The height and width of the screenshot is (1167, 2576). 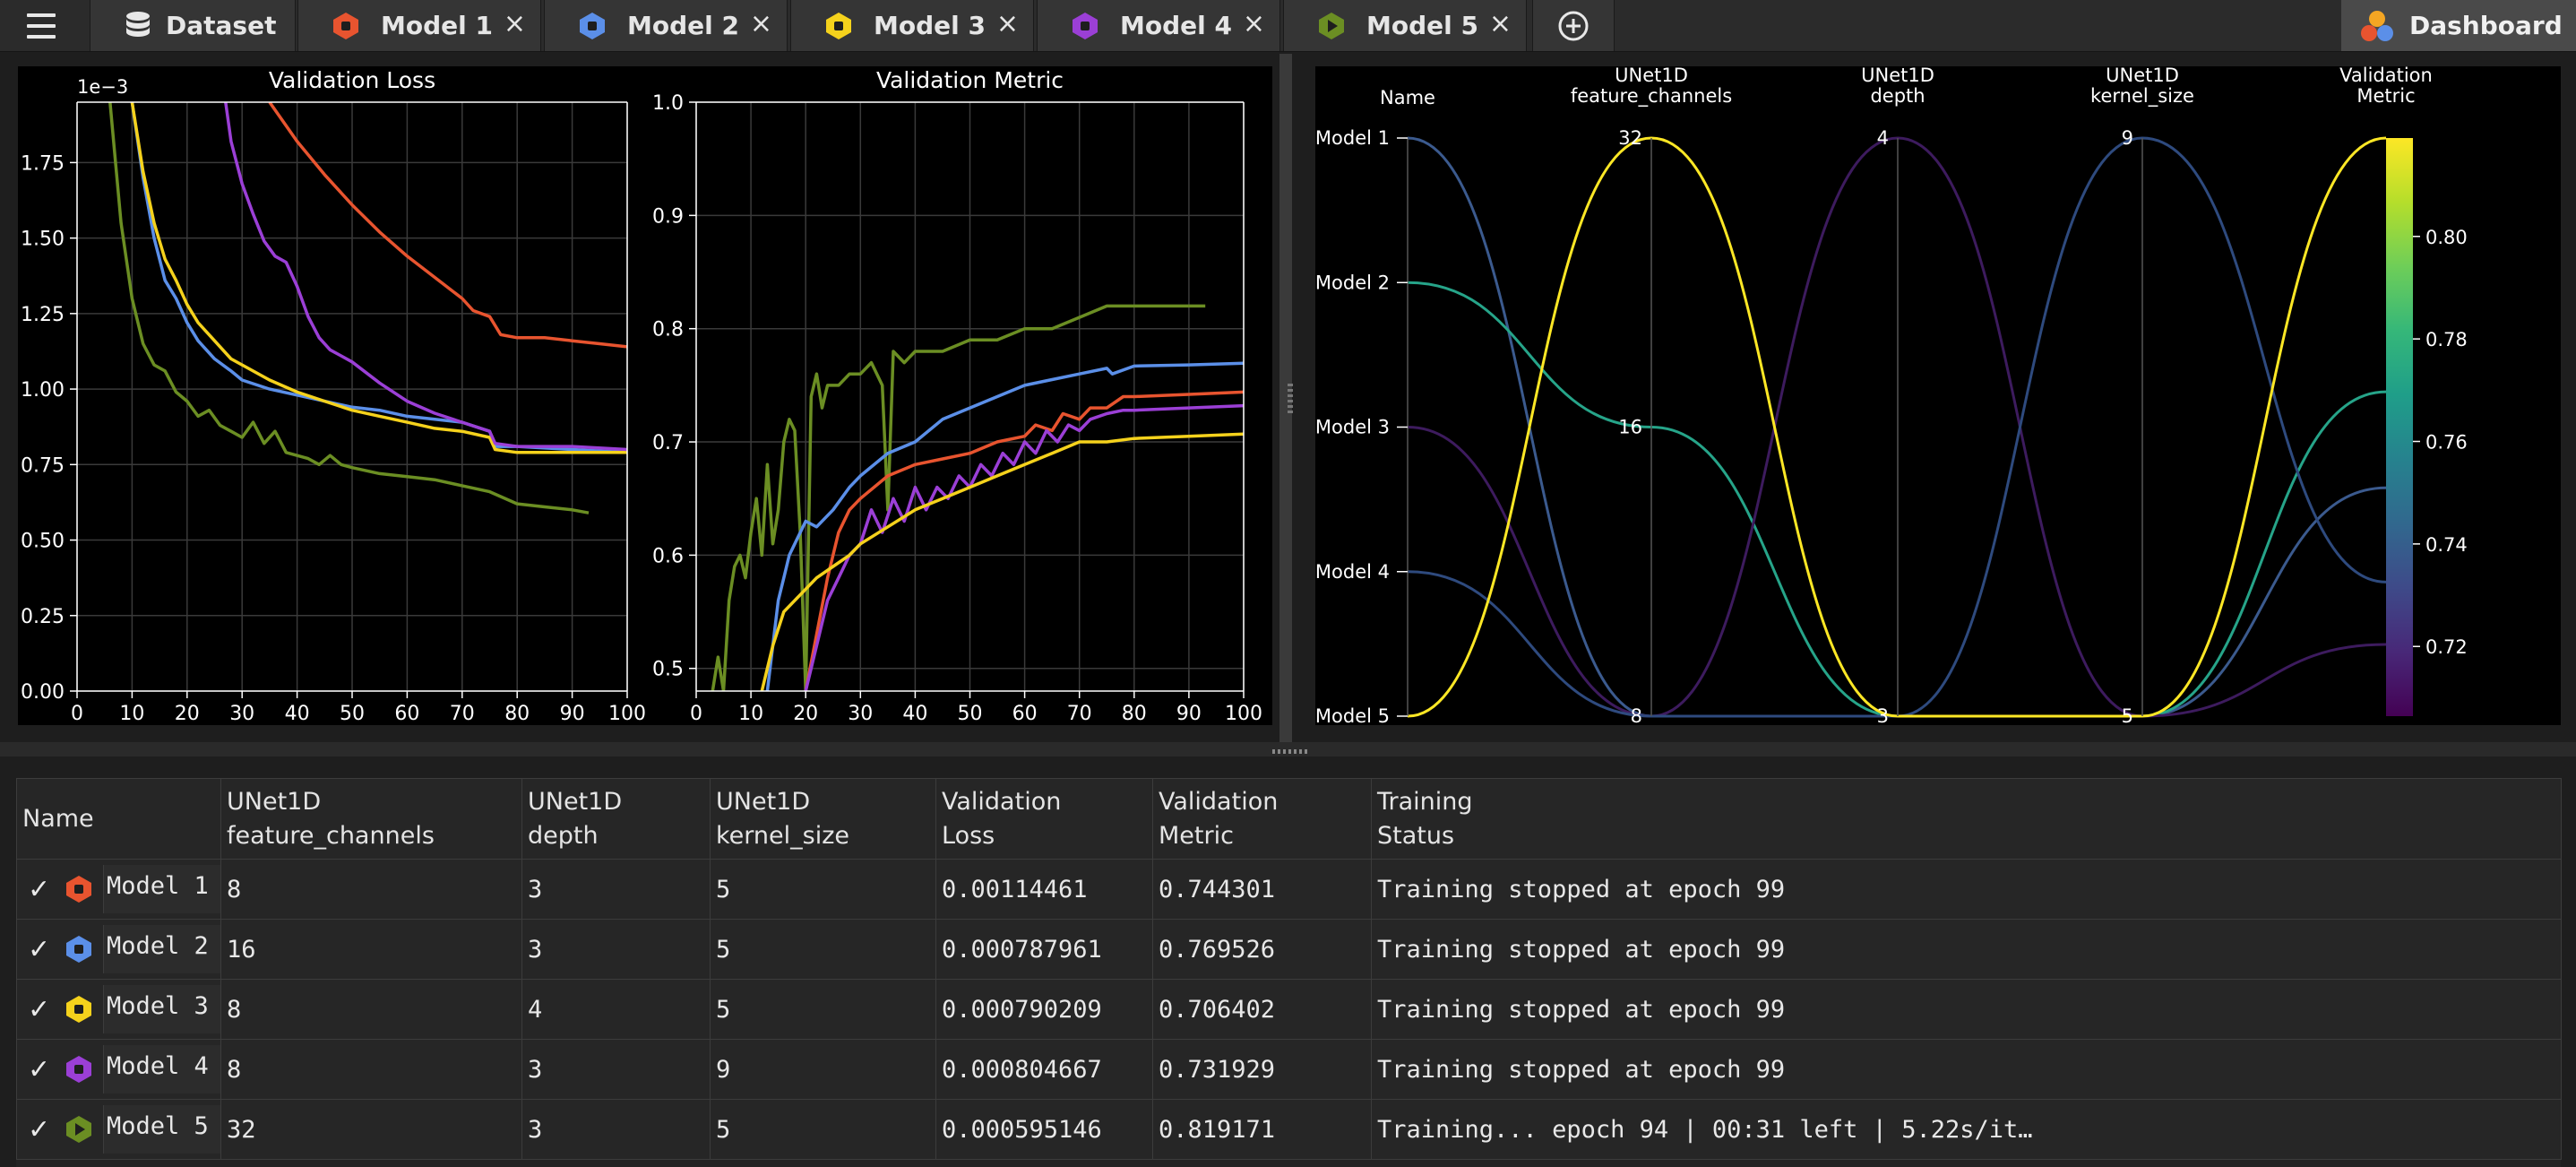 What do you see at coordinates (58, 818) in the screenshot?
I see `column-header-label: Name` at bounding box center [58, 818].